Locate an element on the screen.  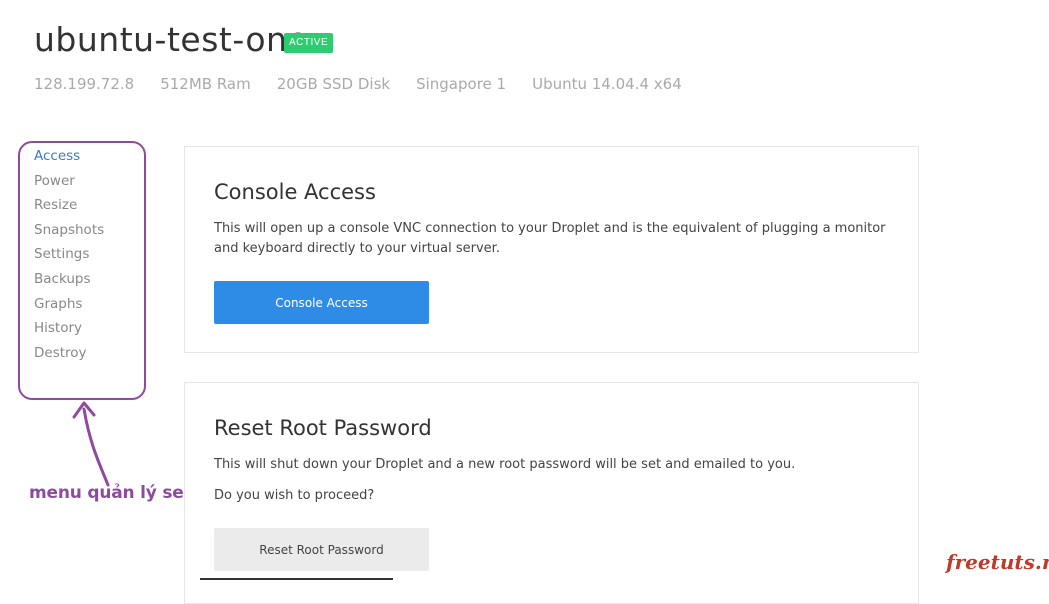
divider is located at coordinates (296, 579).